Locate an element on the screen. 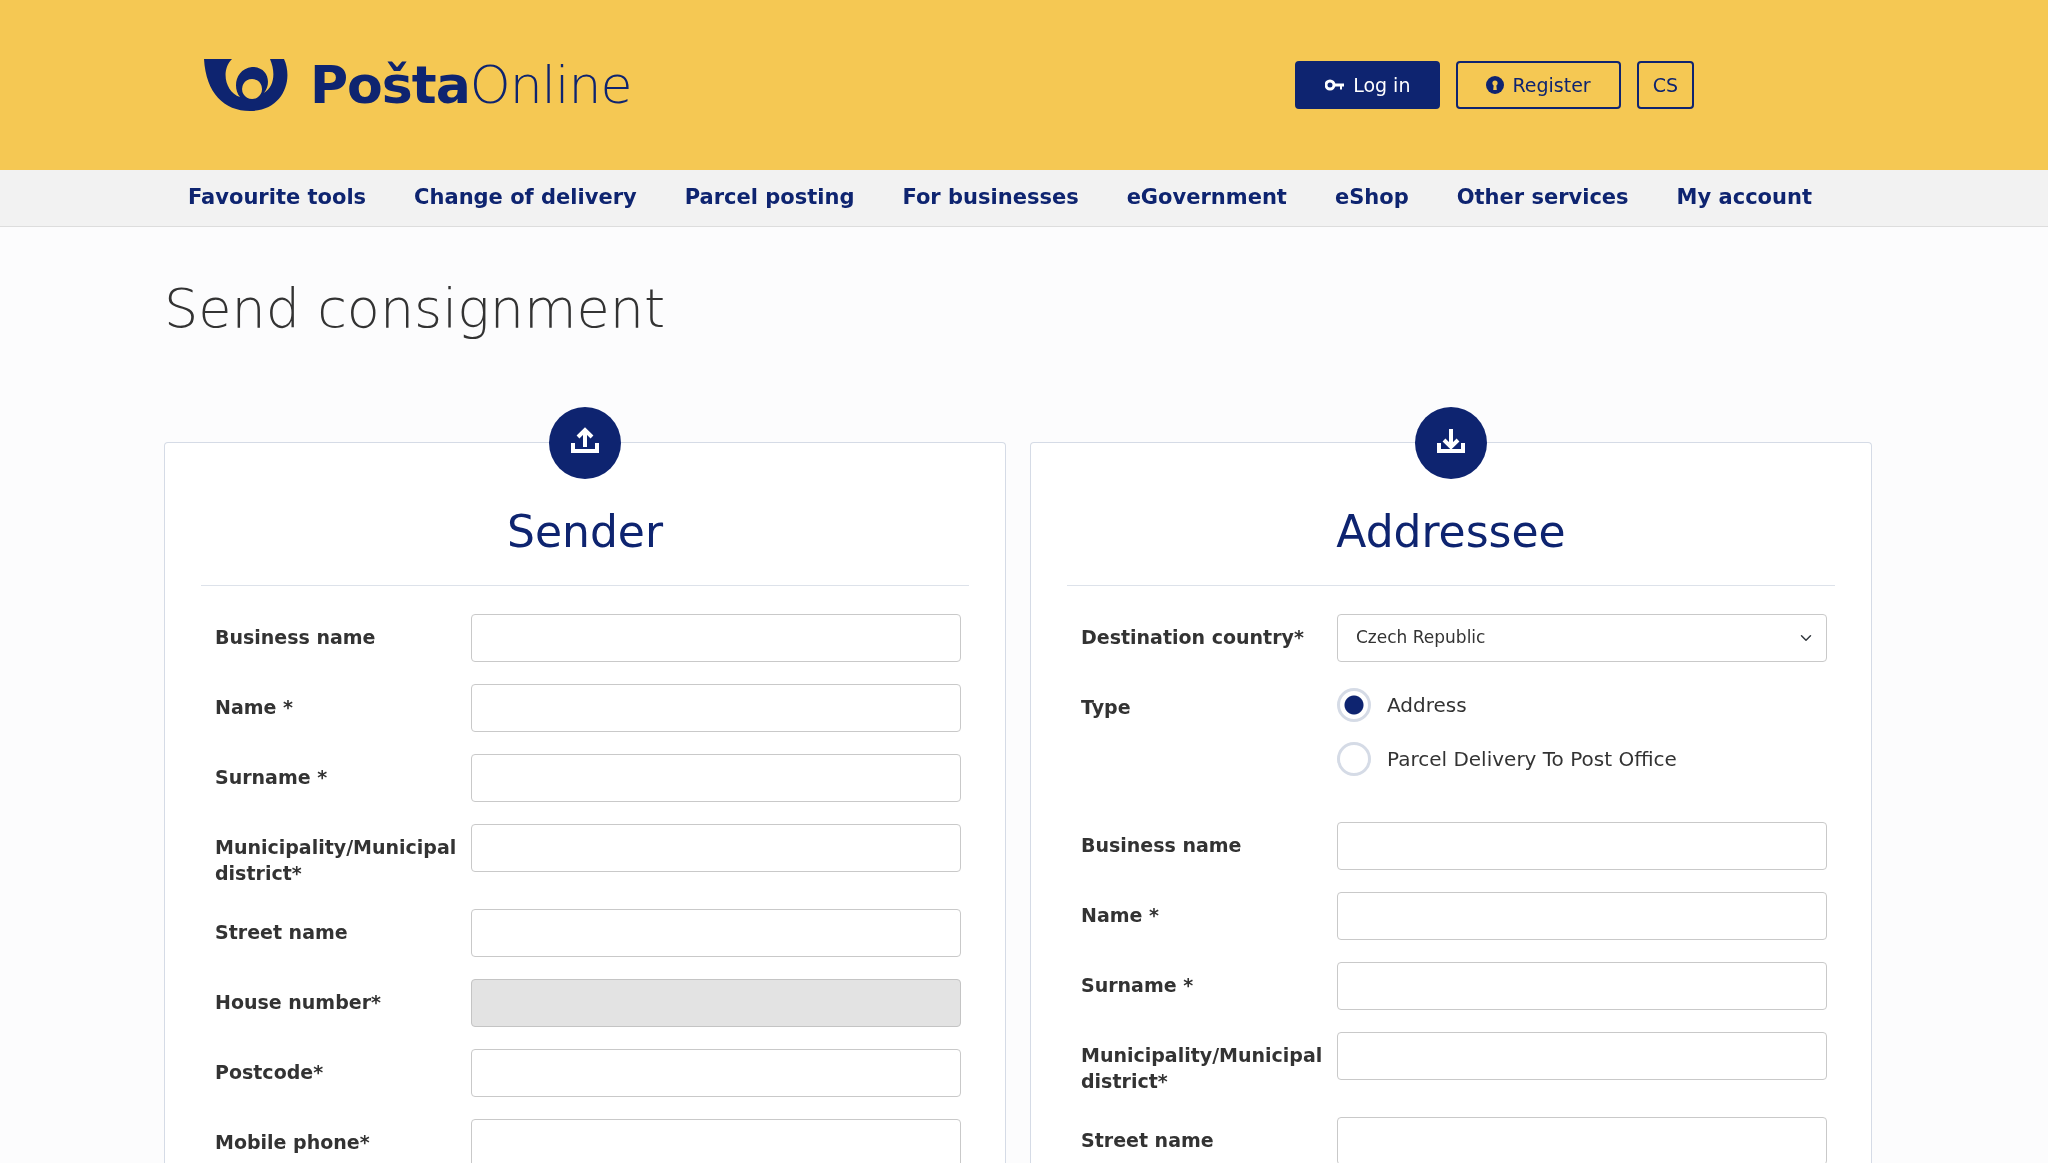 This screenshot has width=2048, height=1163. key-icon is located at coordinates (1335, 85).